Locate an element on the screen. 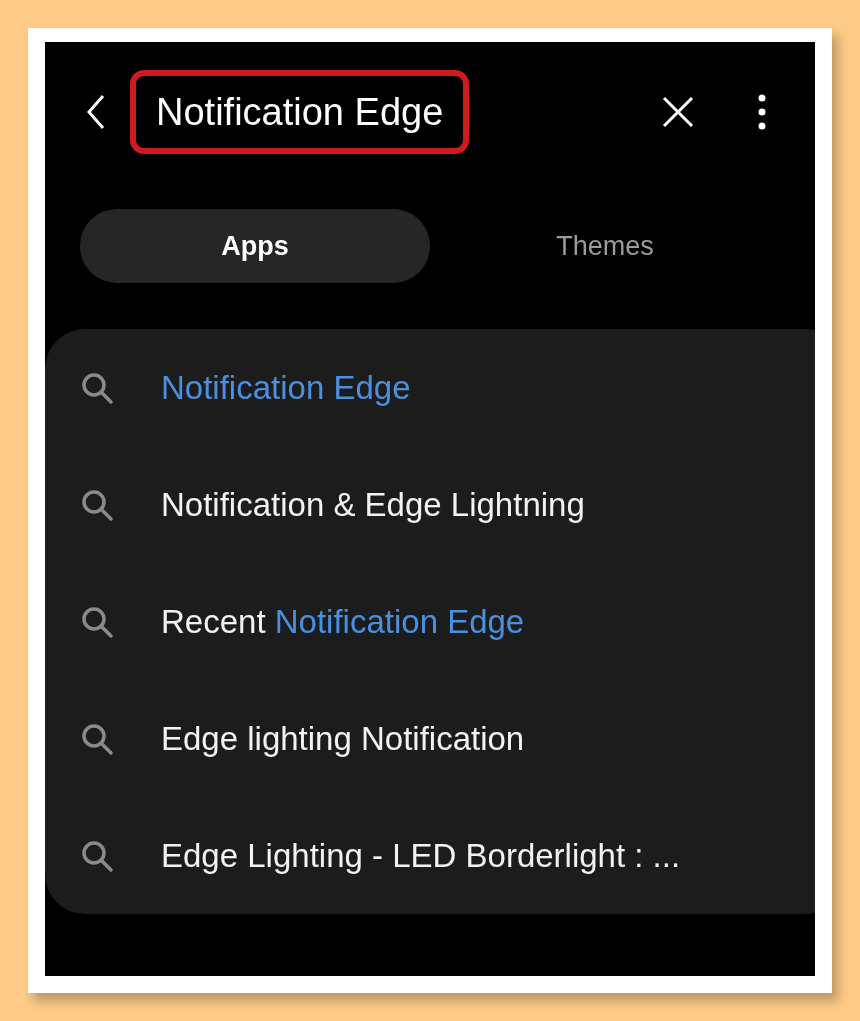 Image resolution: width=860 pixels, height=1021 pixels. suggestion-item: Notification & Edge Lightning is located at coordinates (373, 504).